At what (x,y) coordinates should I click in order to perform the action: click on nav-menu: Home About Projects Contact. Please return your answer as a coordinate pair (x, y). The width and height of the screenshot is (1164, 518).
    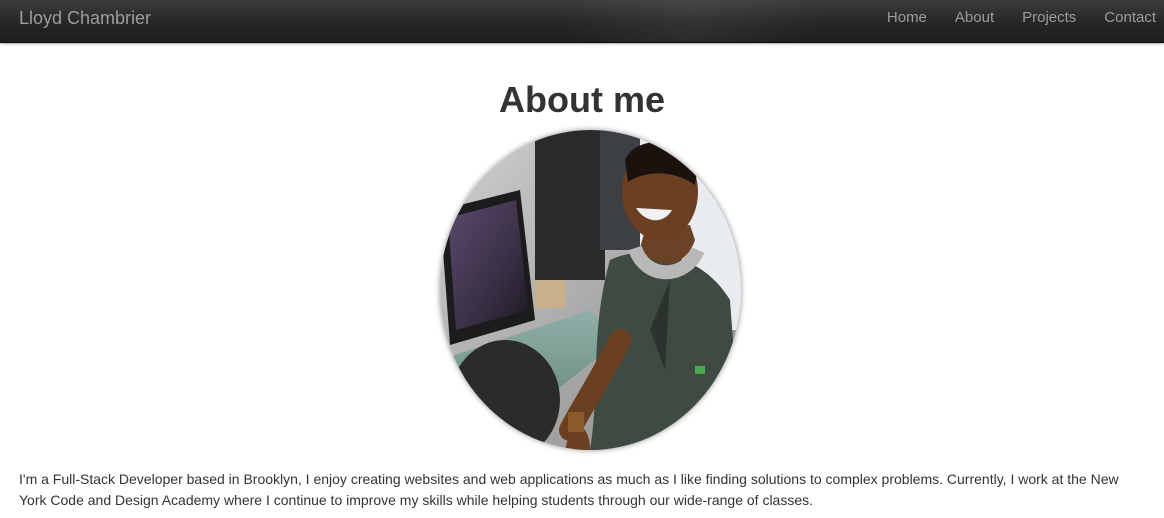
    Looking at the image, I should click on (1018, 21).